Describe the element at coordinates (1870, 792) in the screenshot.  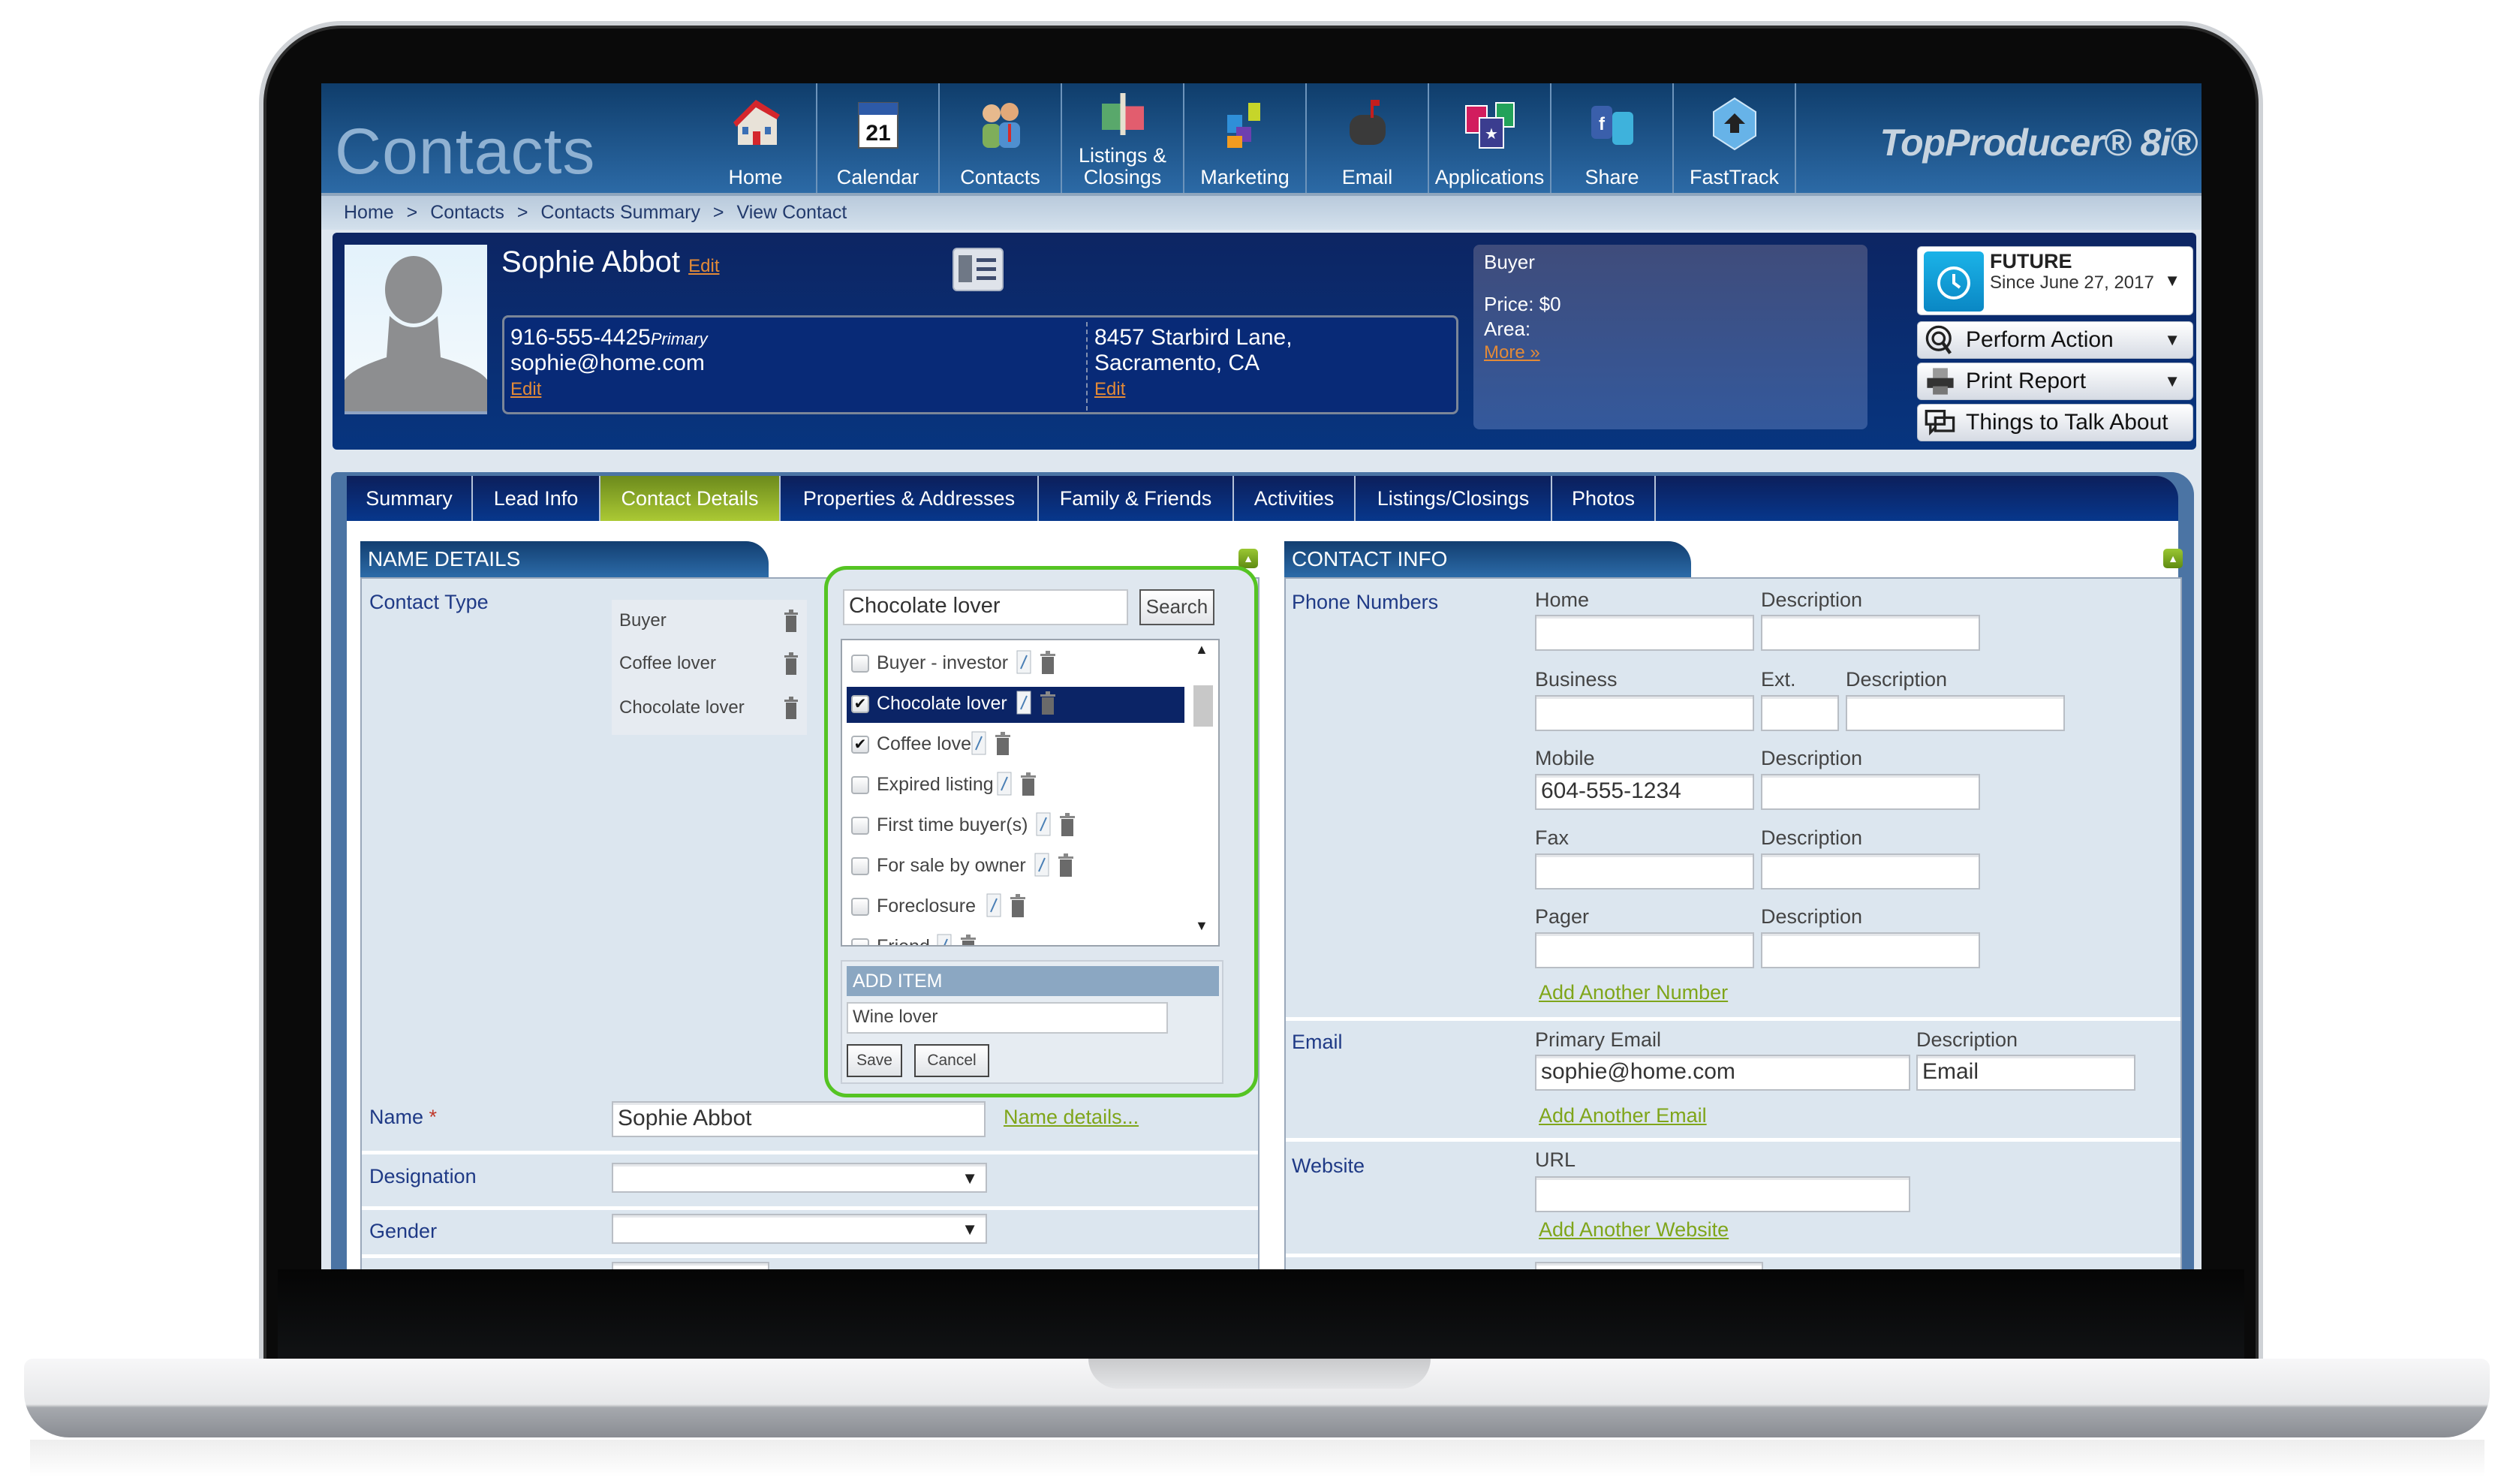
I see `mobile-description-input` at that location.